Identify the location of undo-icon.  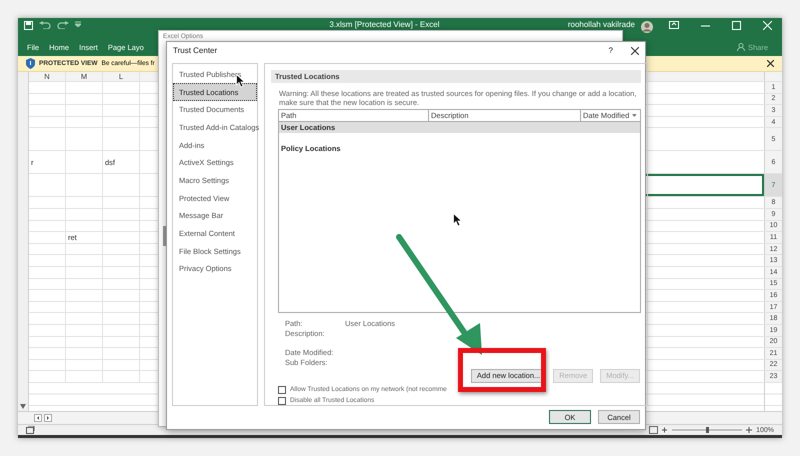
(45, 25).